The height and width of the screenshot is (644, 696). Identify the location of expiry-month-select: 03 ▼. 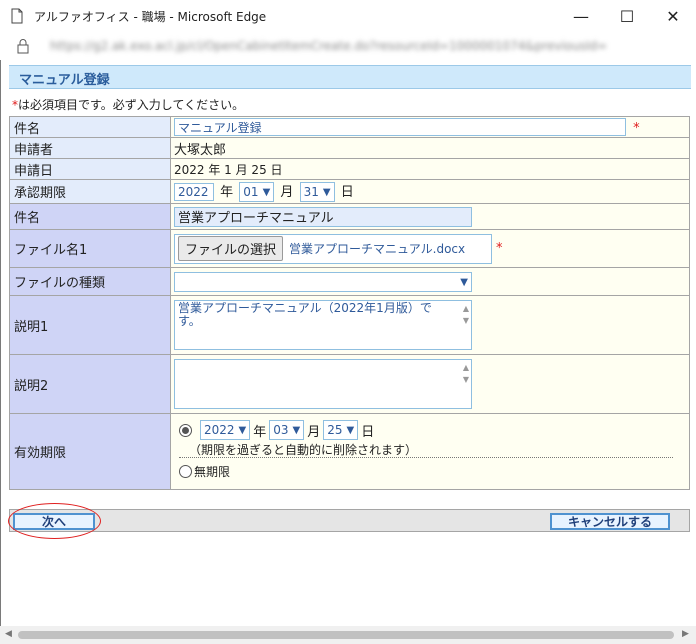
(287, 430).